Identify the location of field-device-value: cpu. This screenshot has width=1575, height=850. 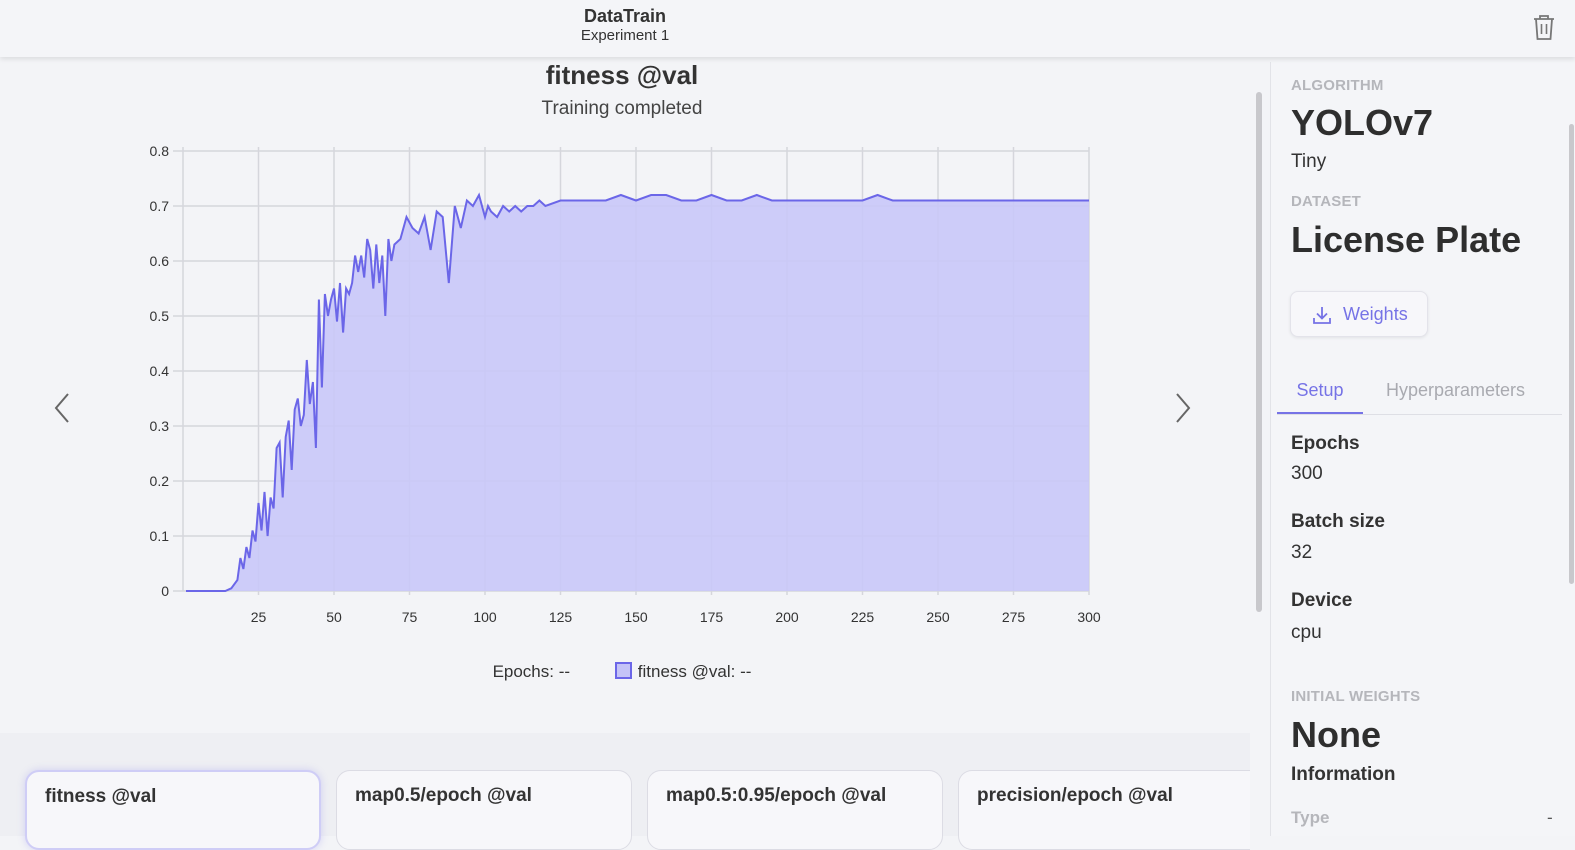
(1306, 632).